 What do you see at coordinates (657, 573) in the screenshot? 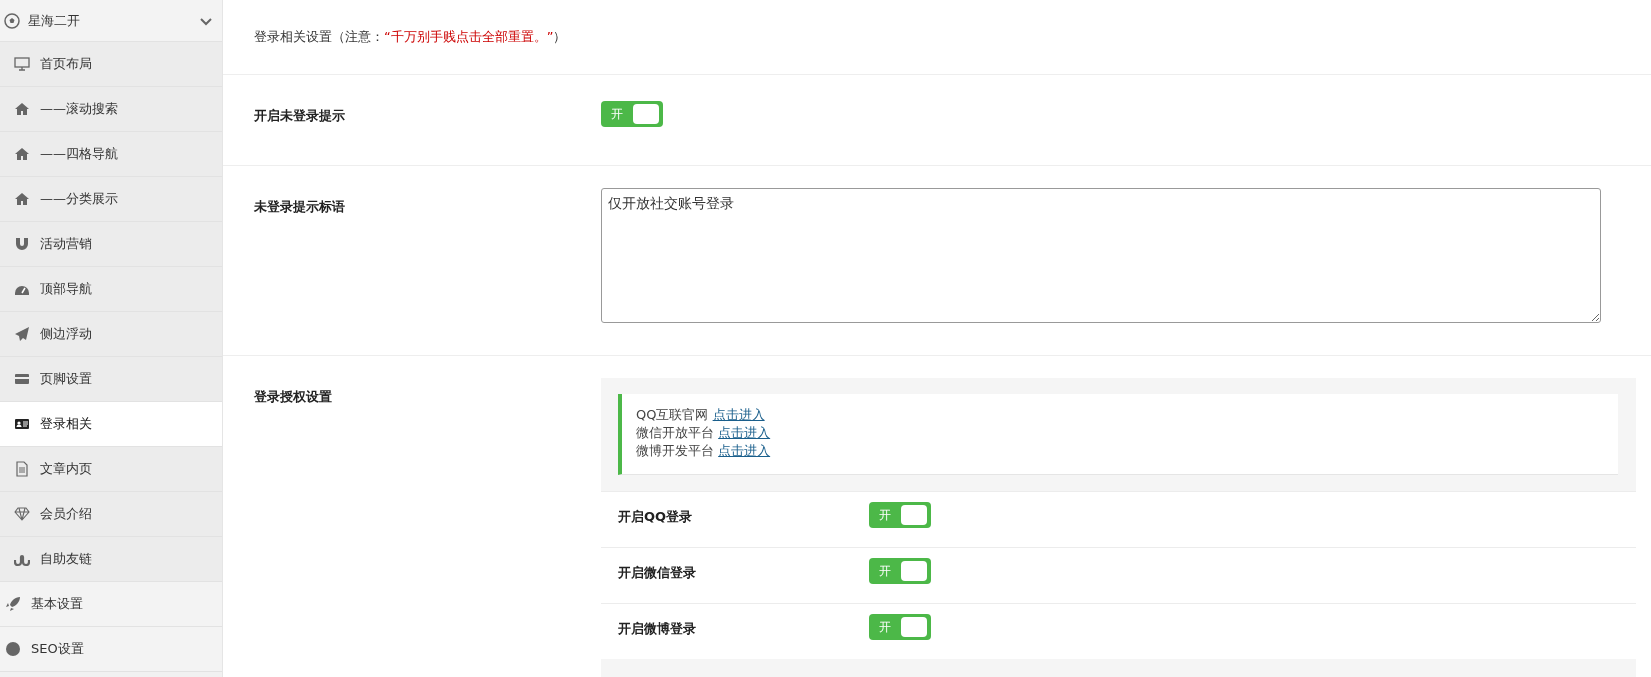
I see `setting-label: 开启微信登录` at bounding box center [657, 573].